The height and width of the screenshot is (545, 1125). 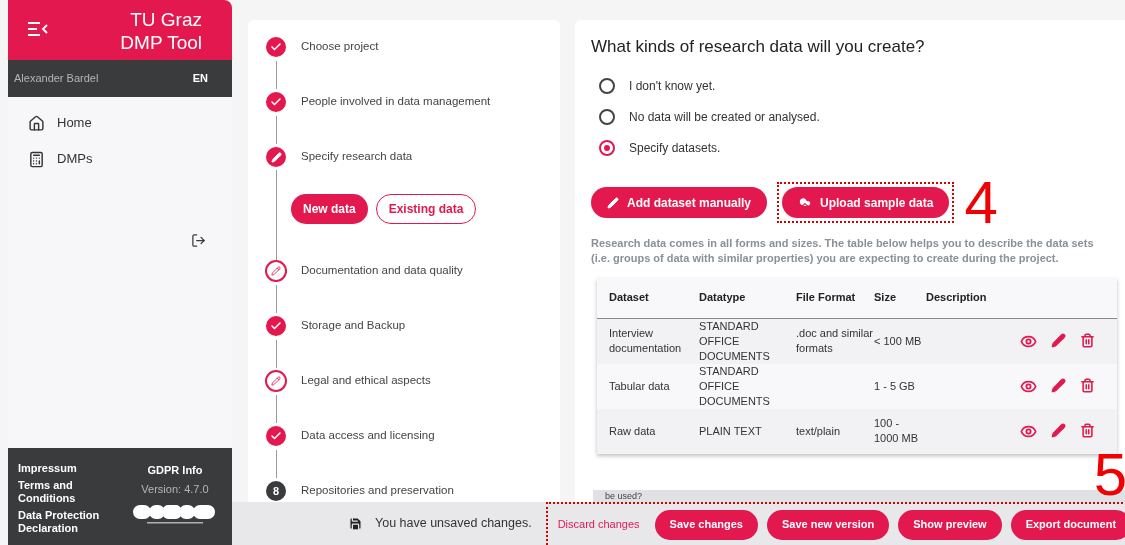 I want to click on step-label: Choose project, so click(x=340, y=47).